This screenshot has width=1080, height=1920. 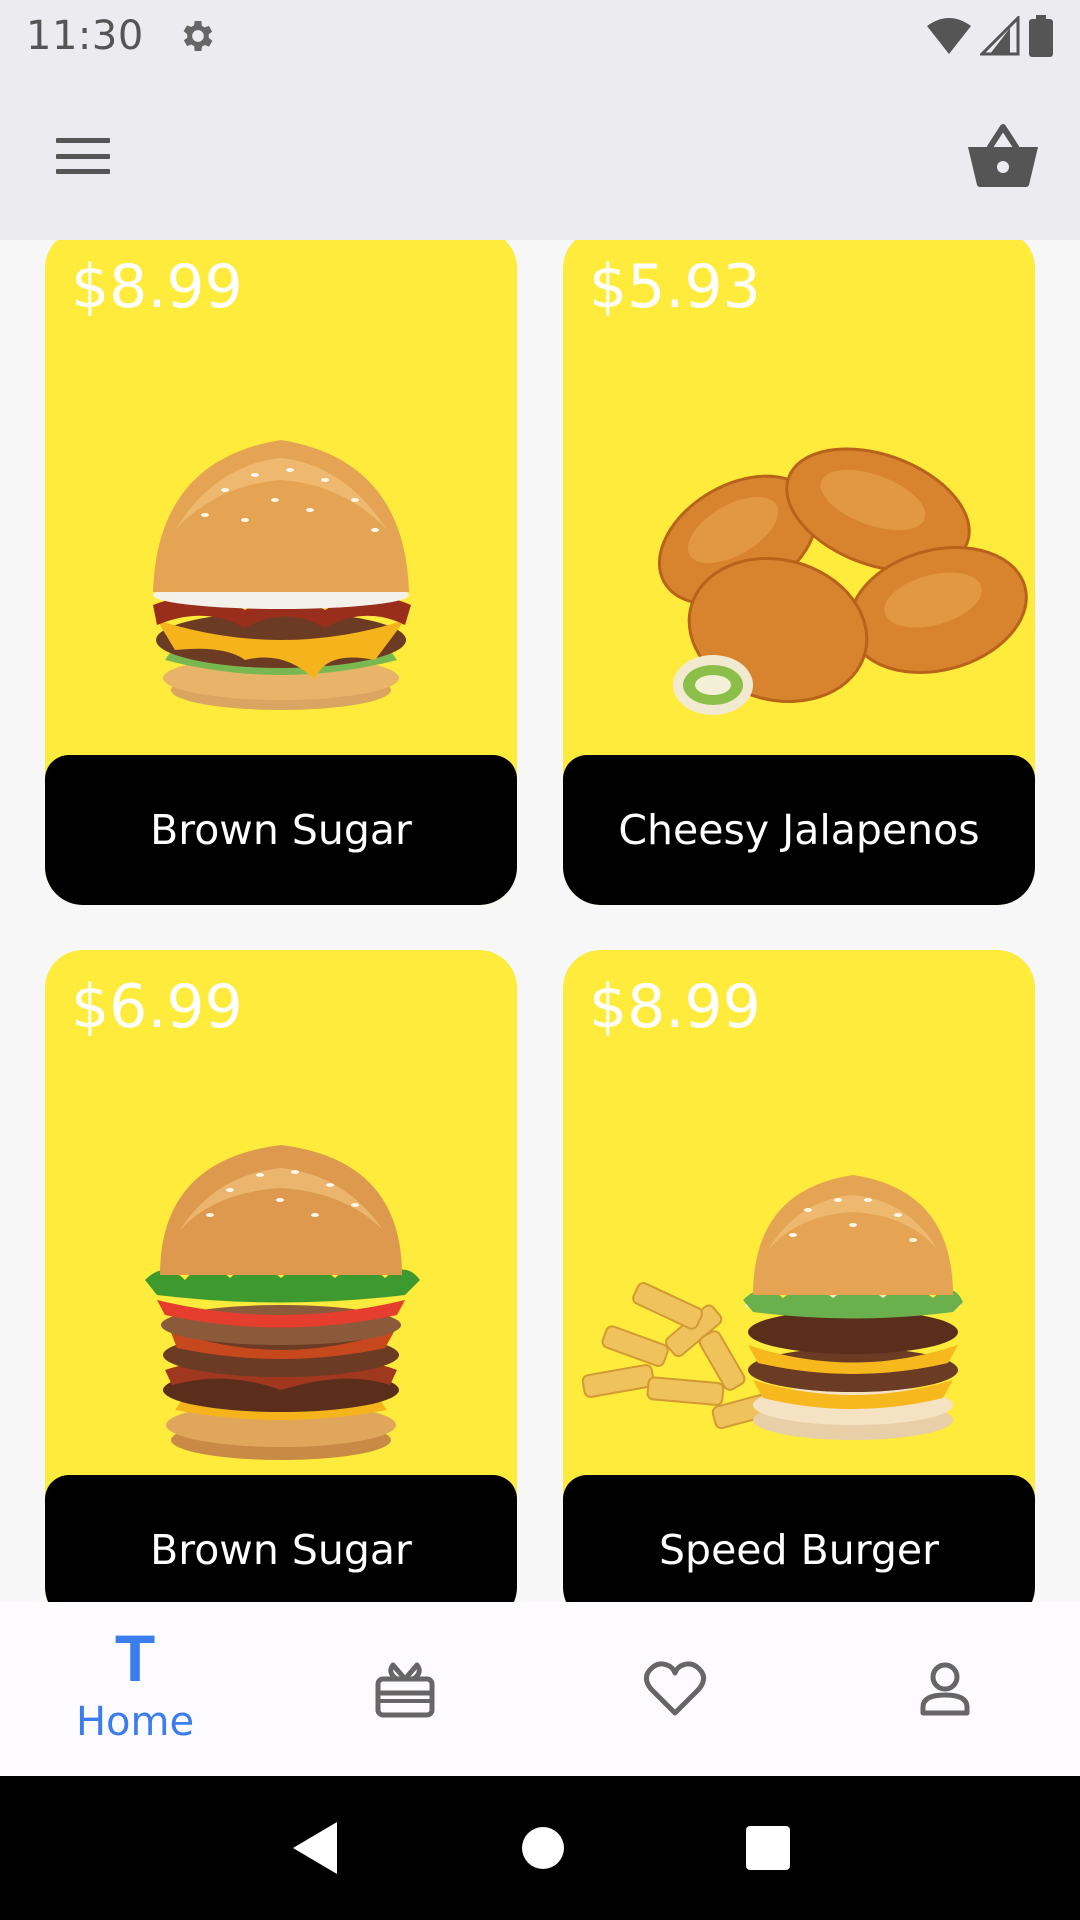 I want to click on stacked-burger-image, so click(x=282, y=1302).